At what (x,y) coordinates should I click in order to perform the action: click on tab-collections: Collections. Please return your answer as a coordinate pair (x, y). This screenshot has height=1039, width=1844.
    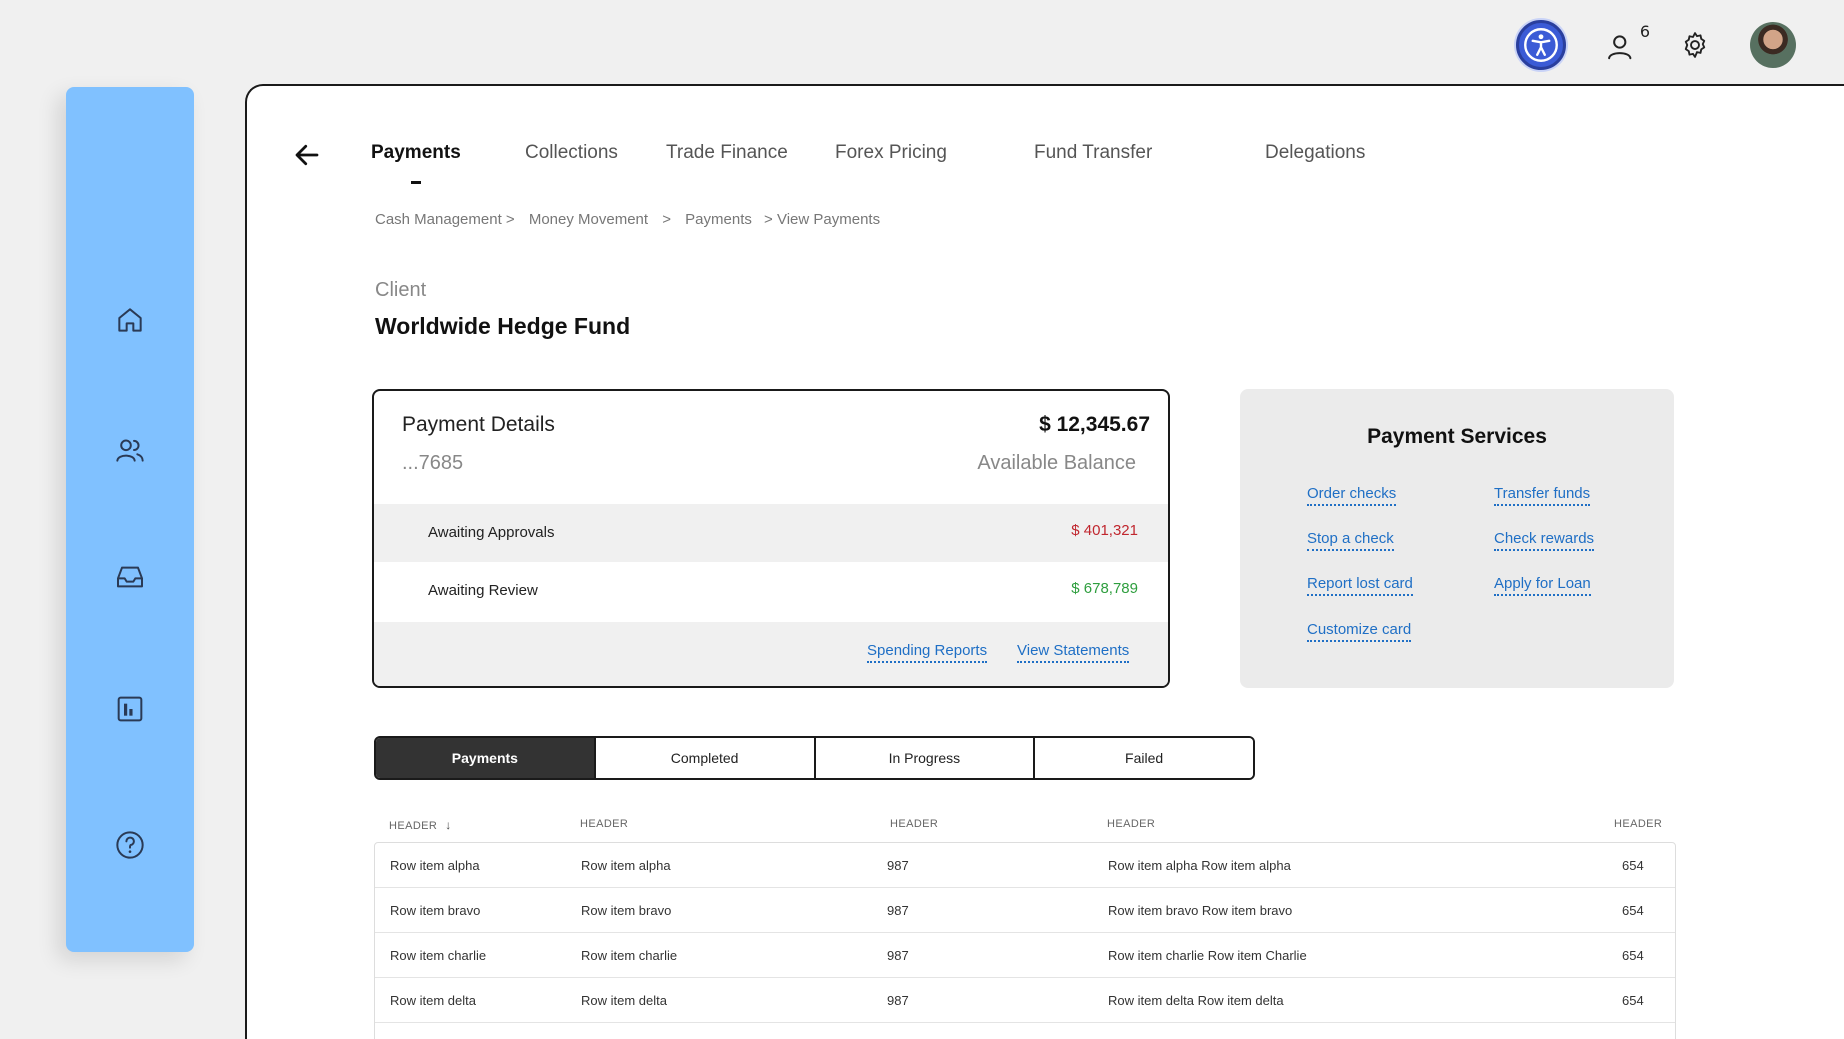
    Looking at the image, I should click on (571, 153).